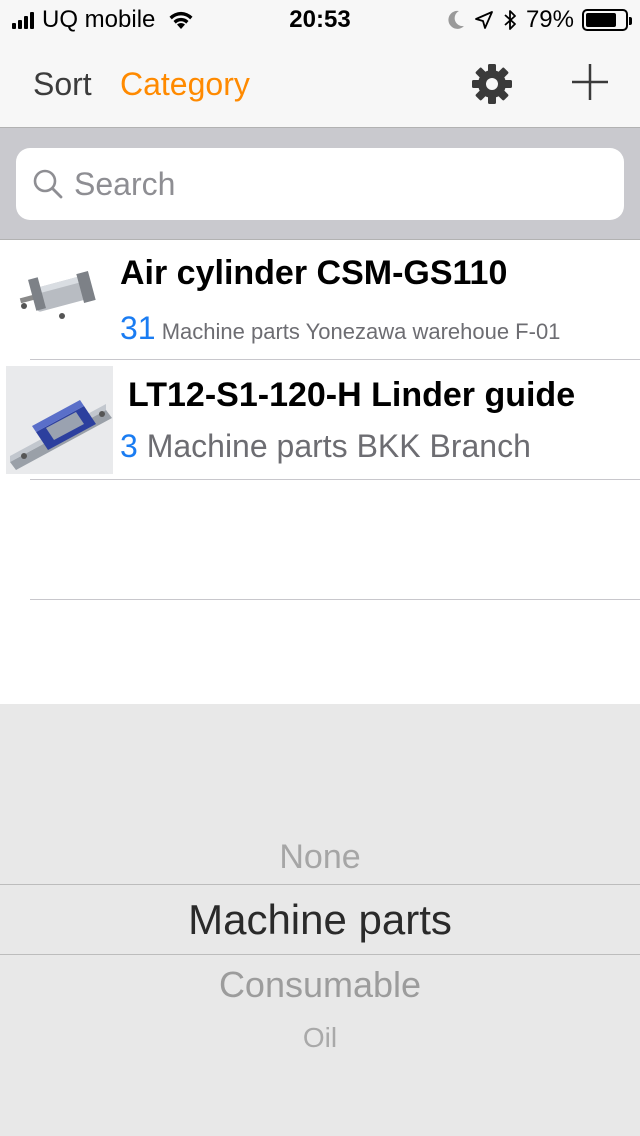 The height and width of the screenshot is (1136, 640). What do you see at coordinates (320, 985) in the screenshot?
I see `picker-option: Consumable` at bounding box center [320, 985].